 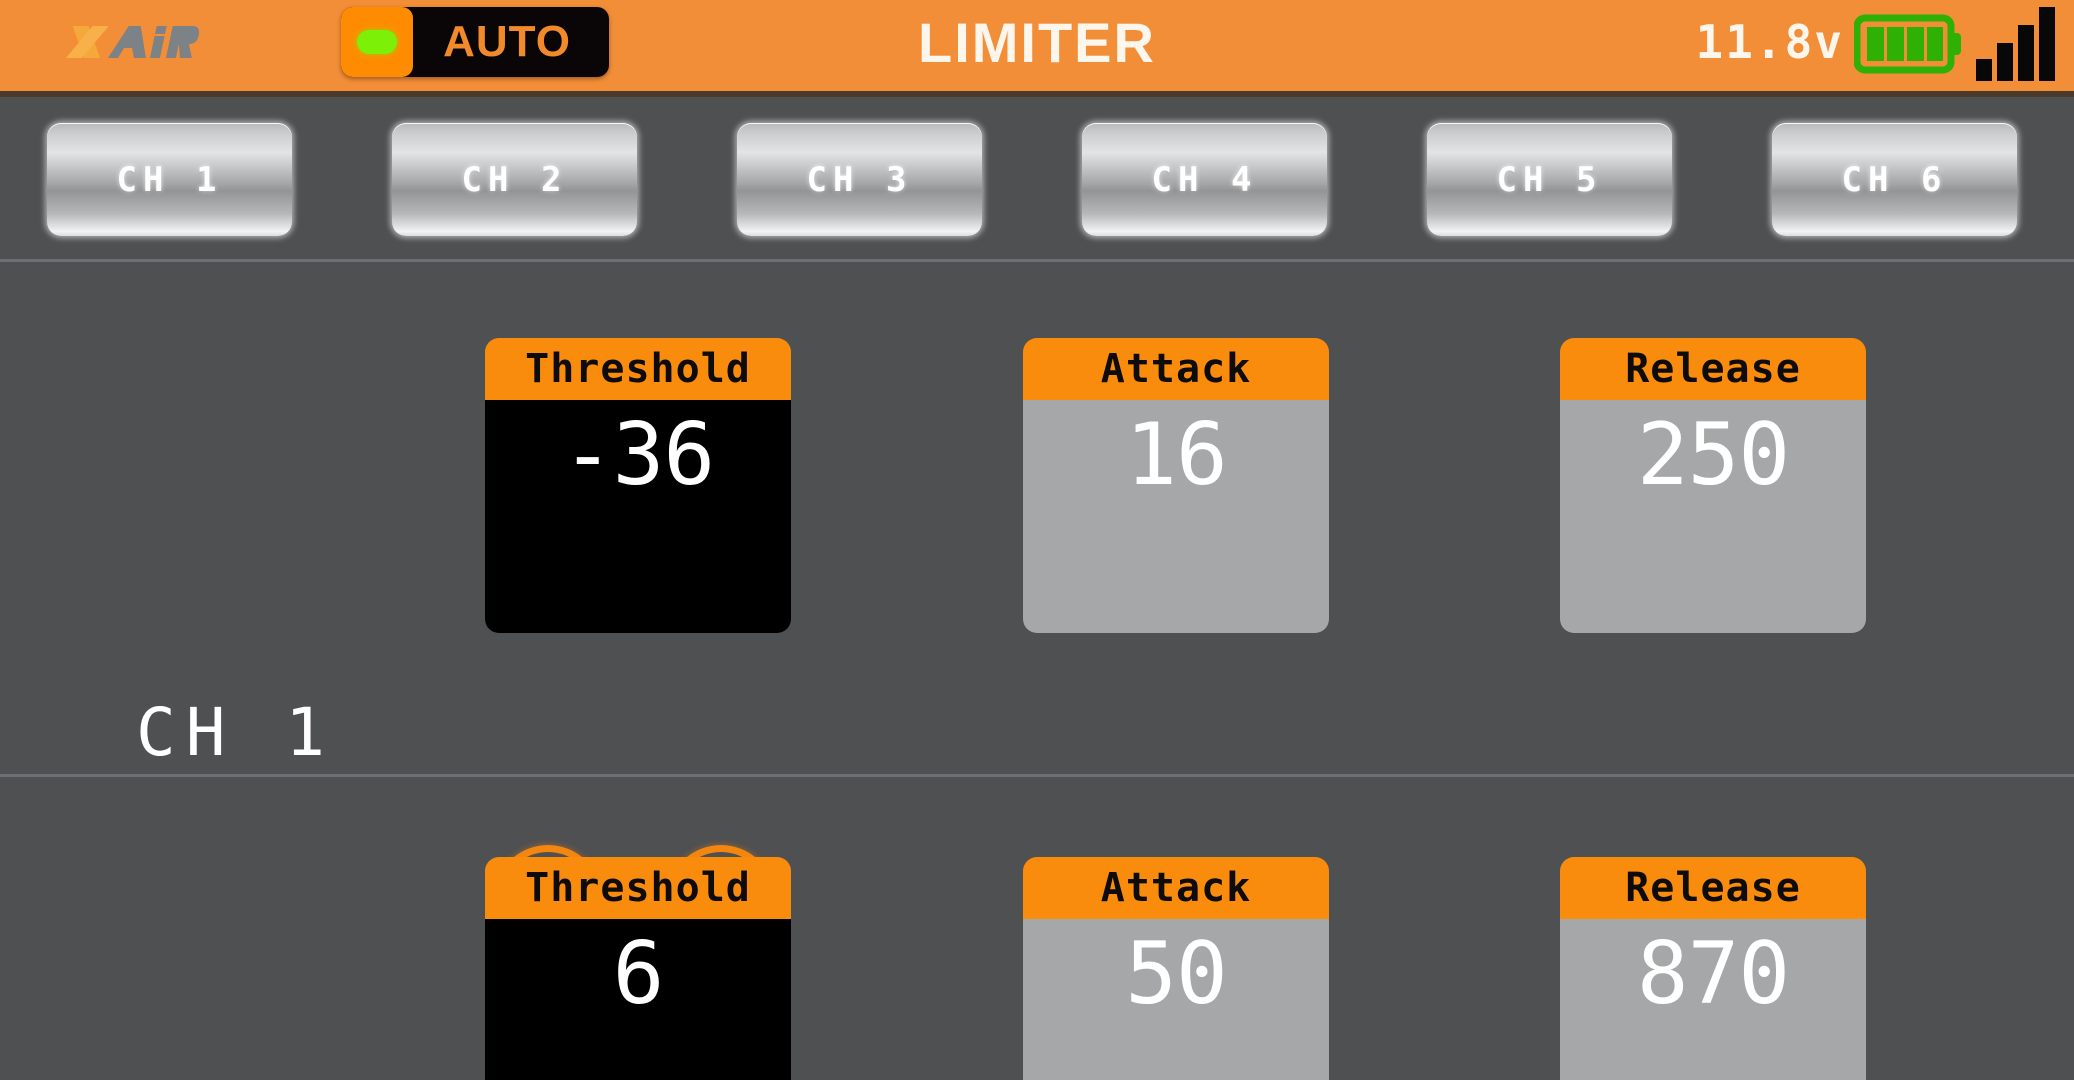 I want to click on channel-tab-label: CH 5, so click(x=1549, y=179).